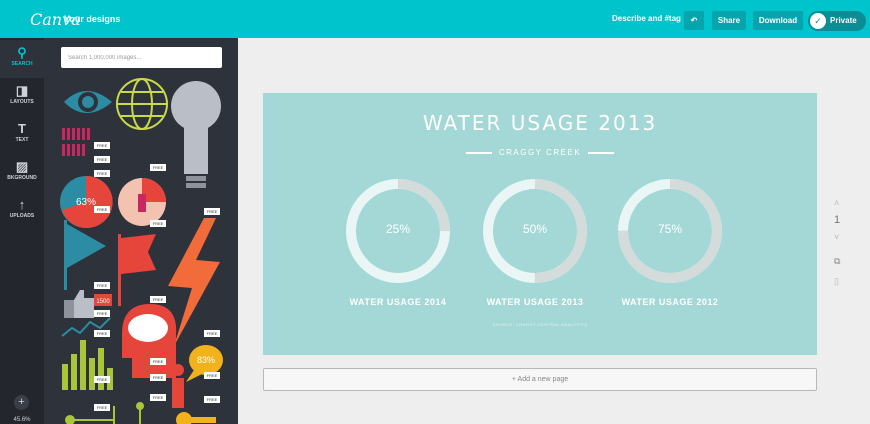 The height and width of the screenshot is (424, 870). I want to click on search-icon: ⚲, so click(22, 52).